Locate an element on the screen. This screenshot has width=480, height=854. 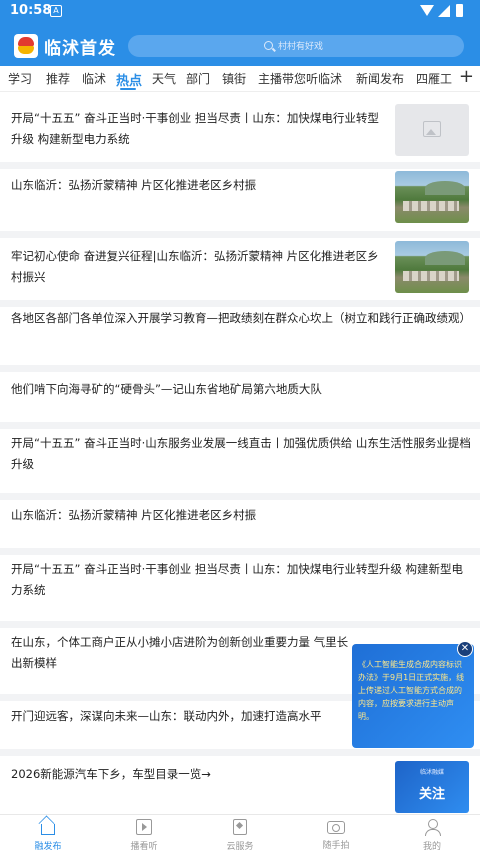
tab-siyan: 四雁工 is located at coordinates (437, 78).